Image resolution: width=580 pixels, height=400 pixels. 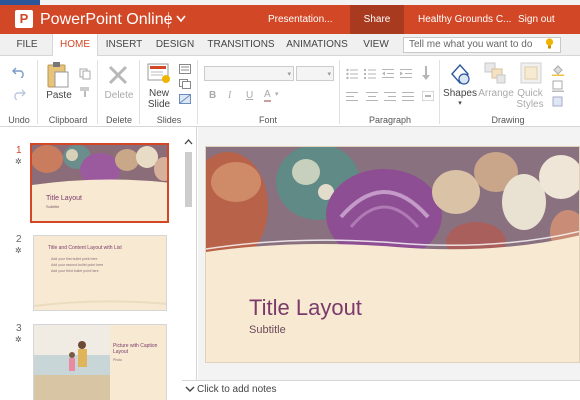 What do you see at coordinates (558, 71) in the screenshot?
I see `shape-fill-icon` at bounding box center [558, 71].